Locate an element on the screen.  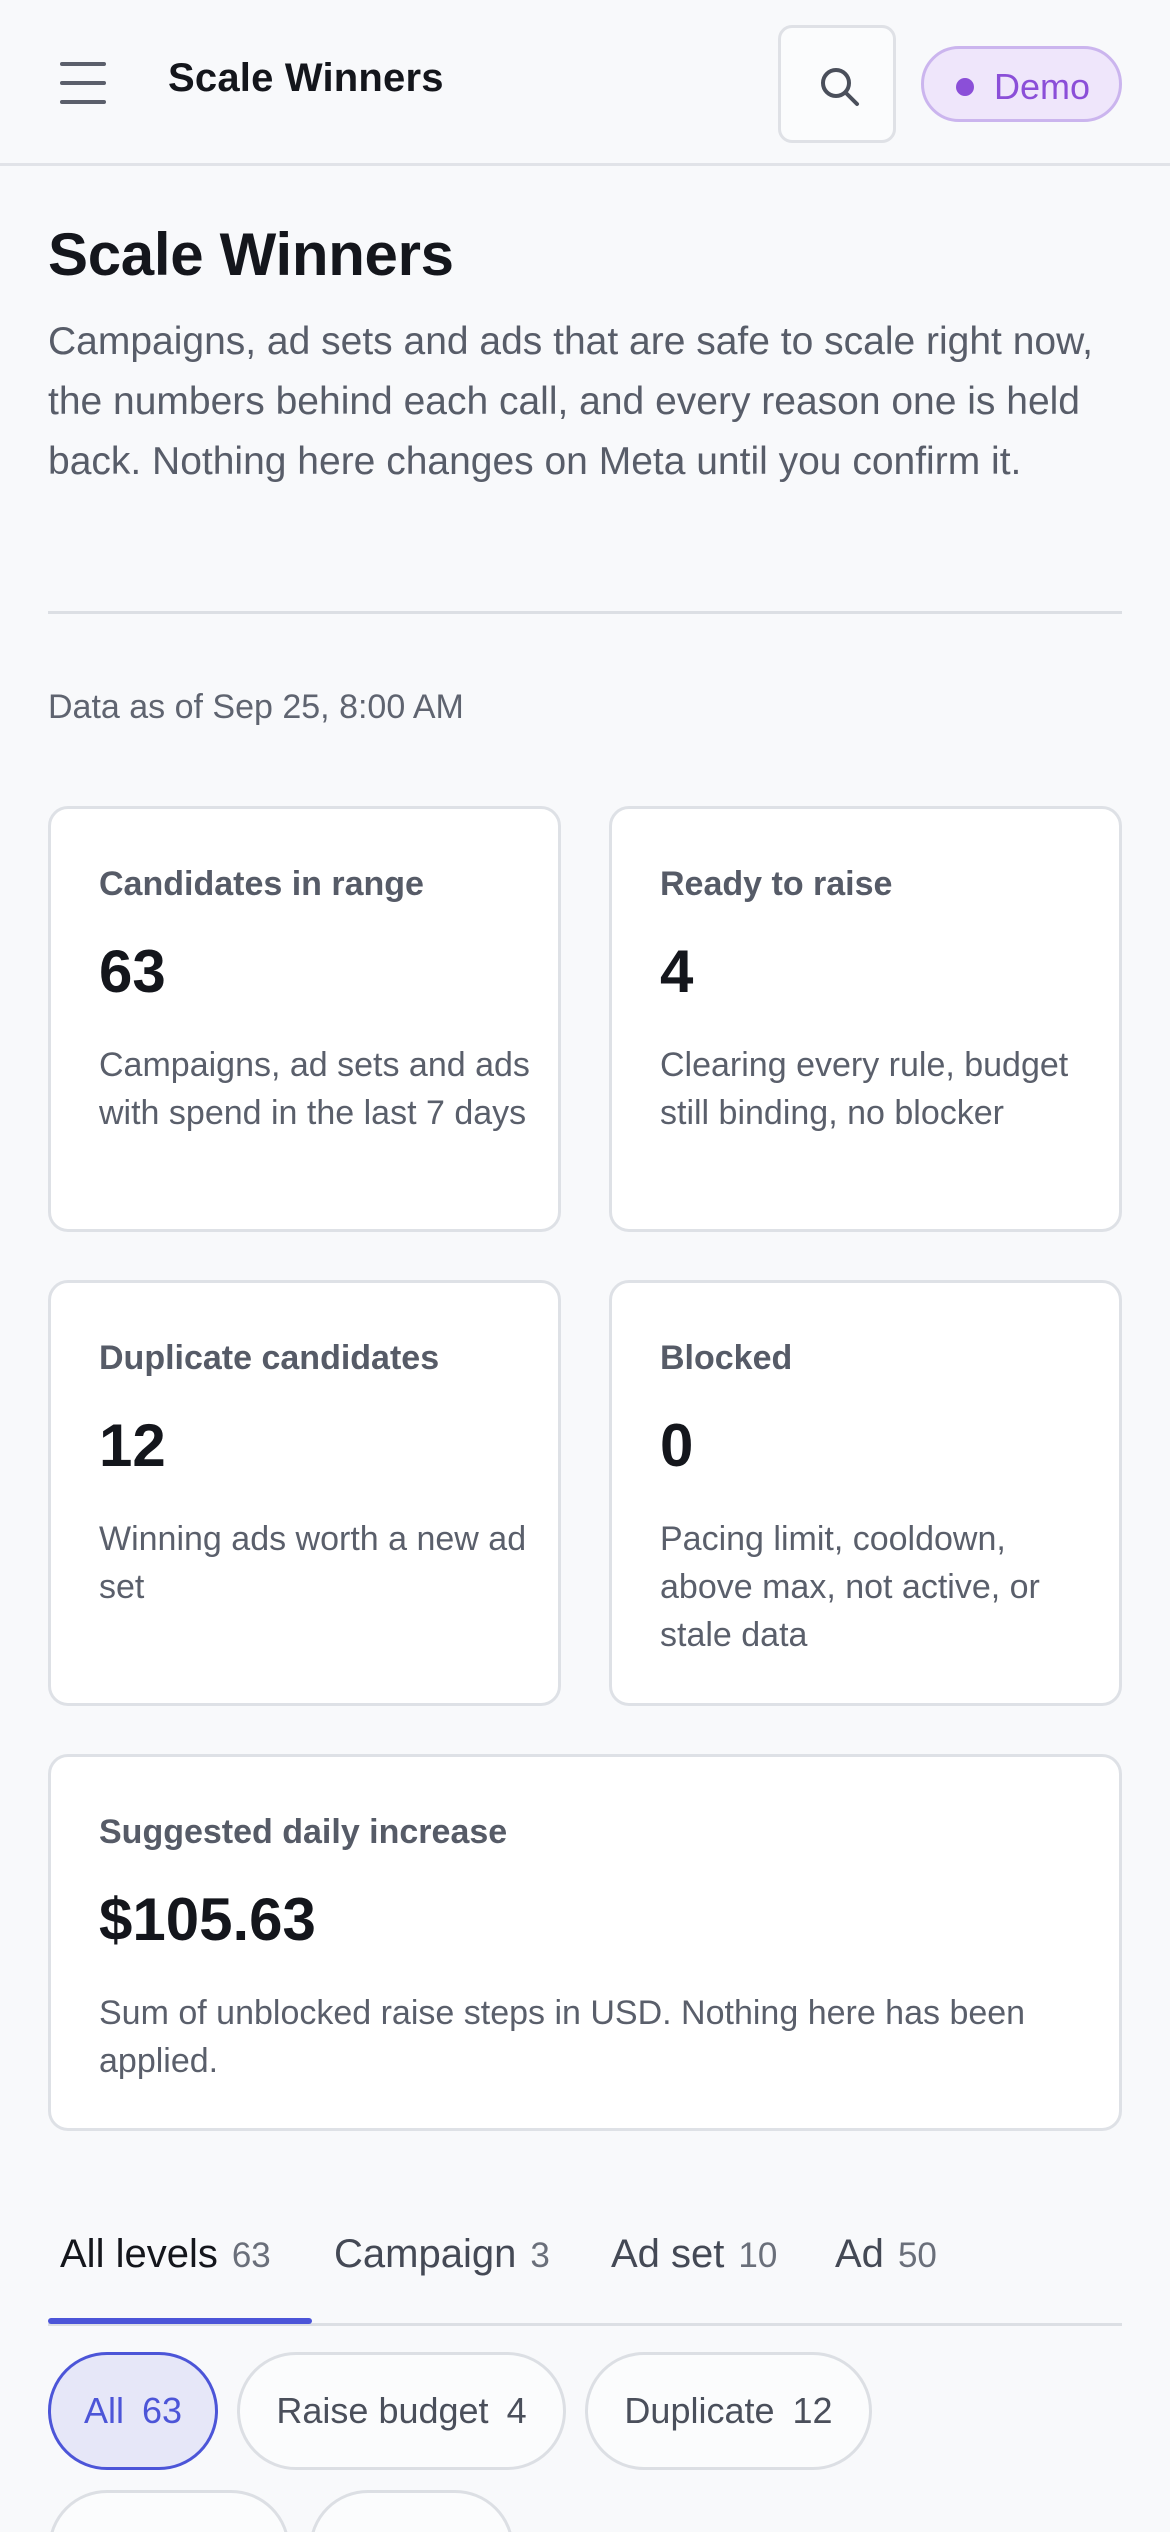
filter-chip-duplicate: Duplicate 12 is located at coordinates (728, 2411).